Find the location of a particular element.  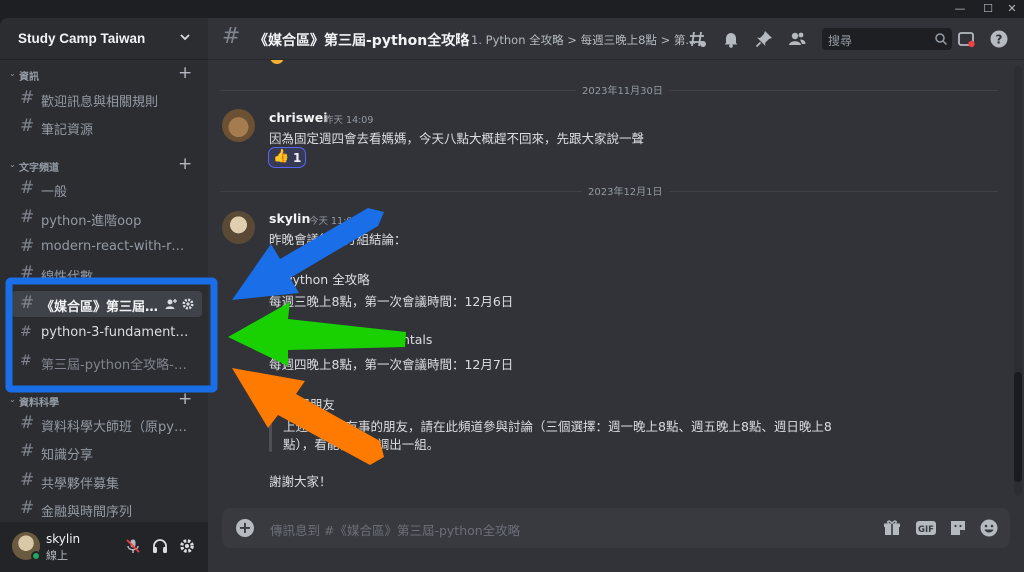

message-text: 每週四晚上8點，第一次會議時間：12月7日 is located at coordinates (391, 364).